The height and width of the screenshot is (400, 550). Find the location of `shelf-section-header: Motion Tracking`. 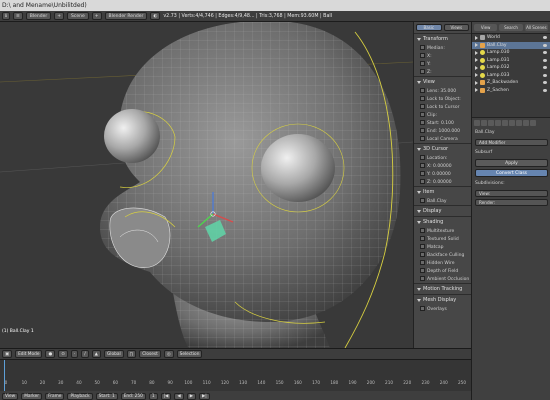

shelf-section-header: Motion Tracking is located at coordinates (442, 288).